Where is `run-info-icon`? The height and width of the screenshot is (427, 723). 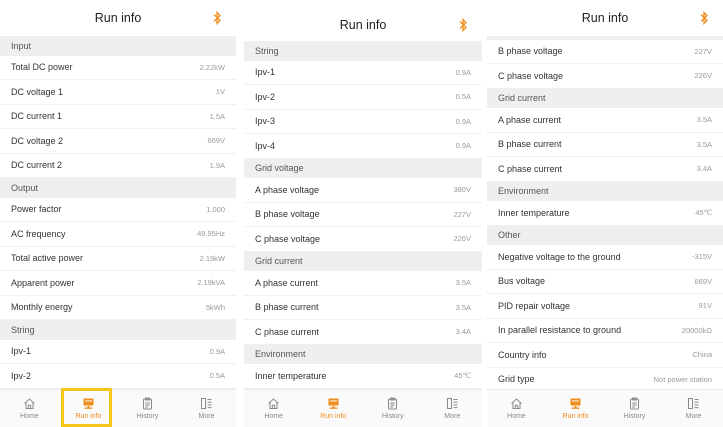 run-info-icon is located at coordinates (333, 403).